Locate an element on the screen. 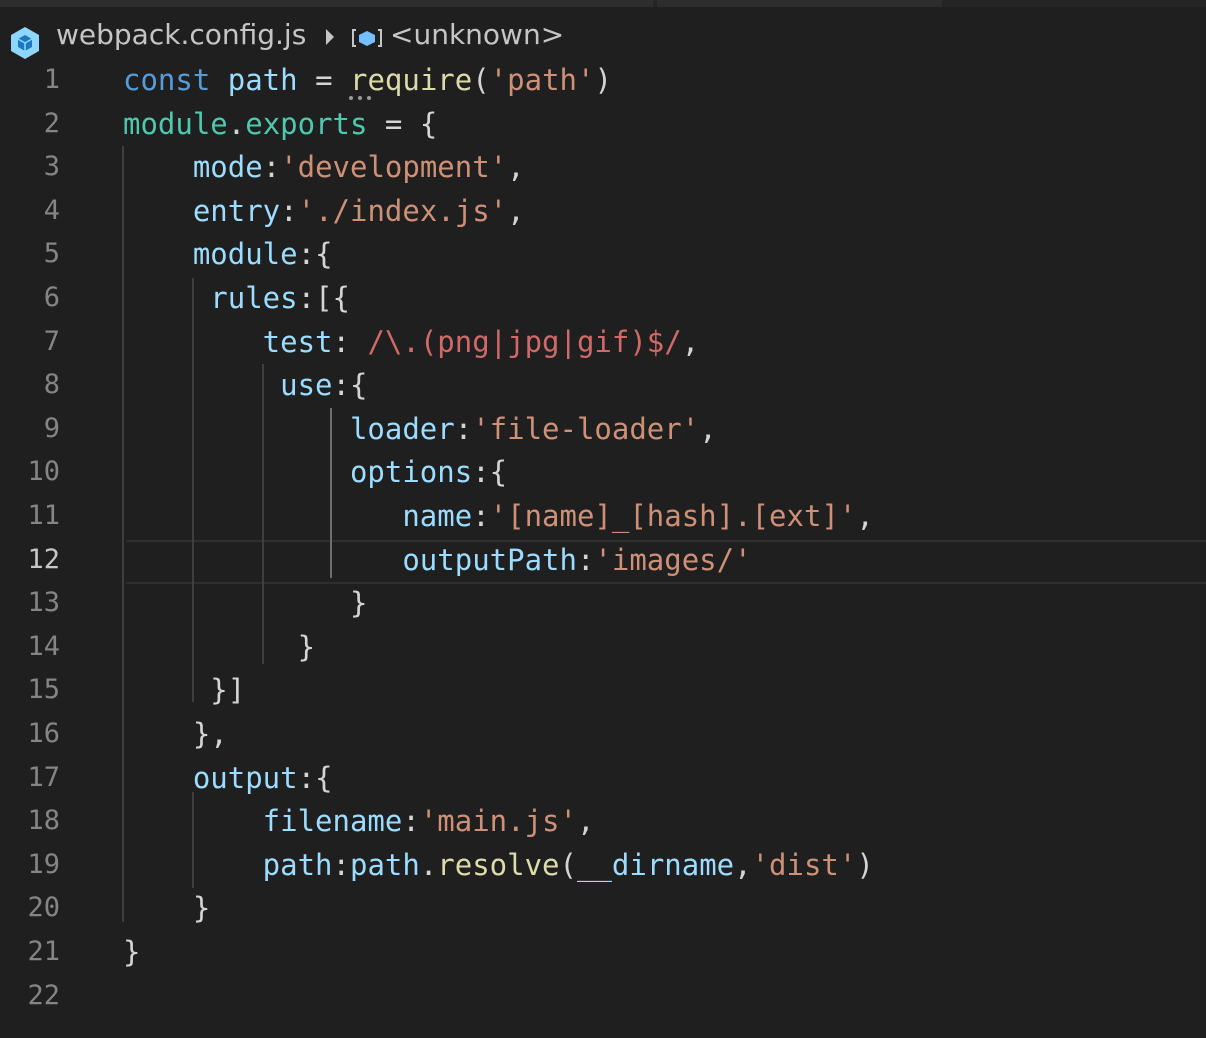  line-number: 6 is located at coordinates (51, 297).